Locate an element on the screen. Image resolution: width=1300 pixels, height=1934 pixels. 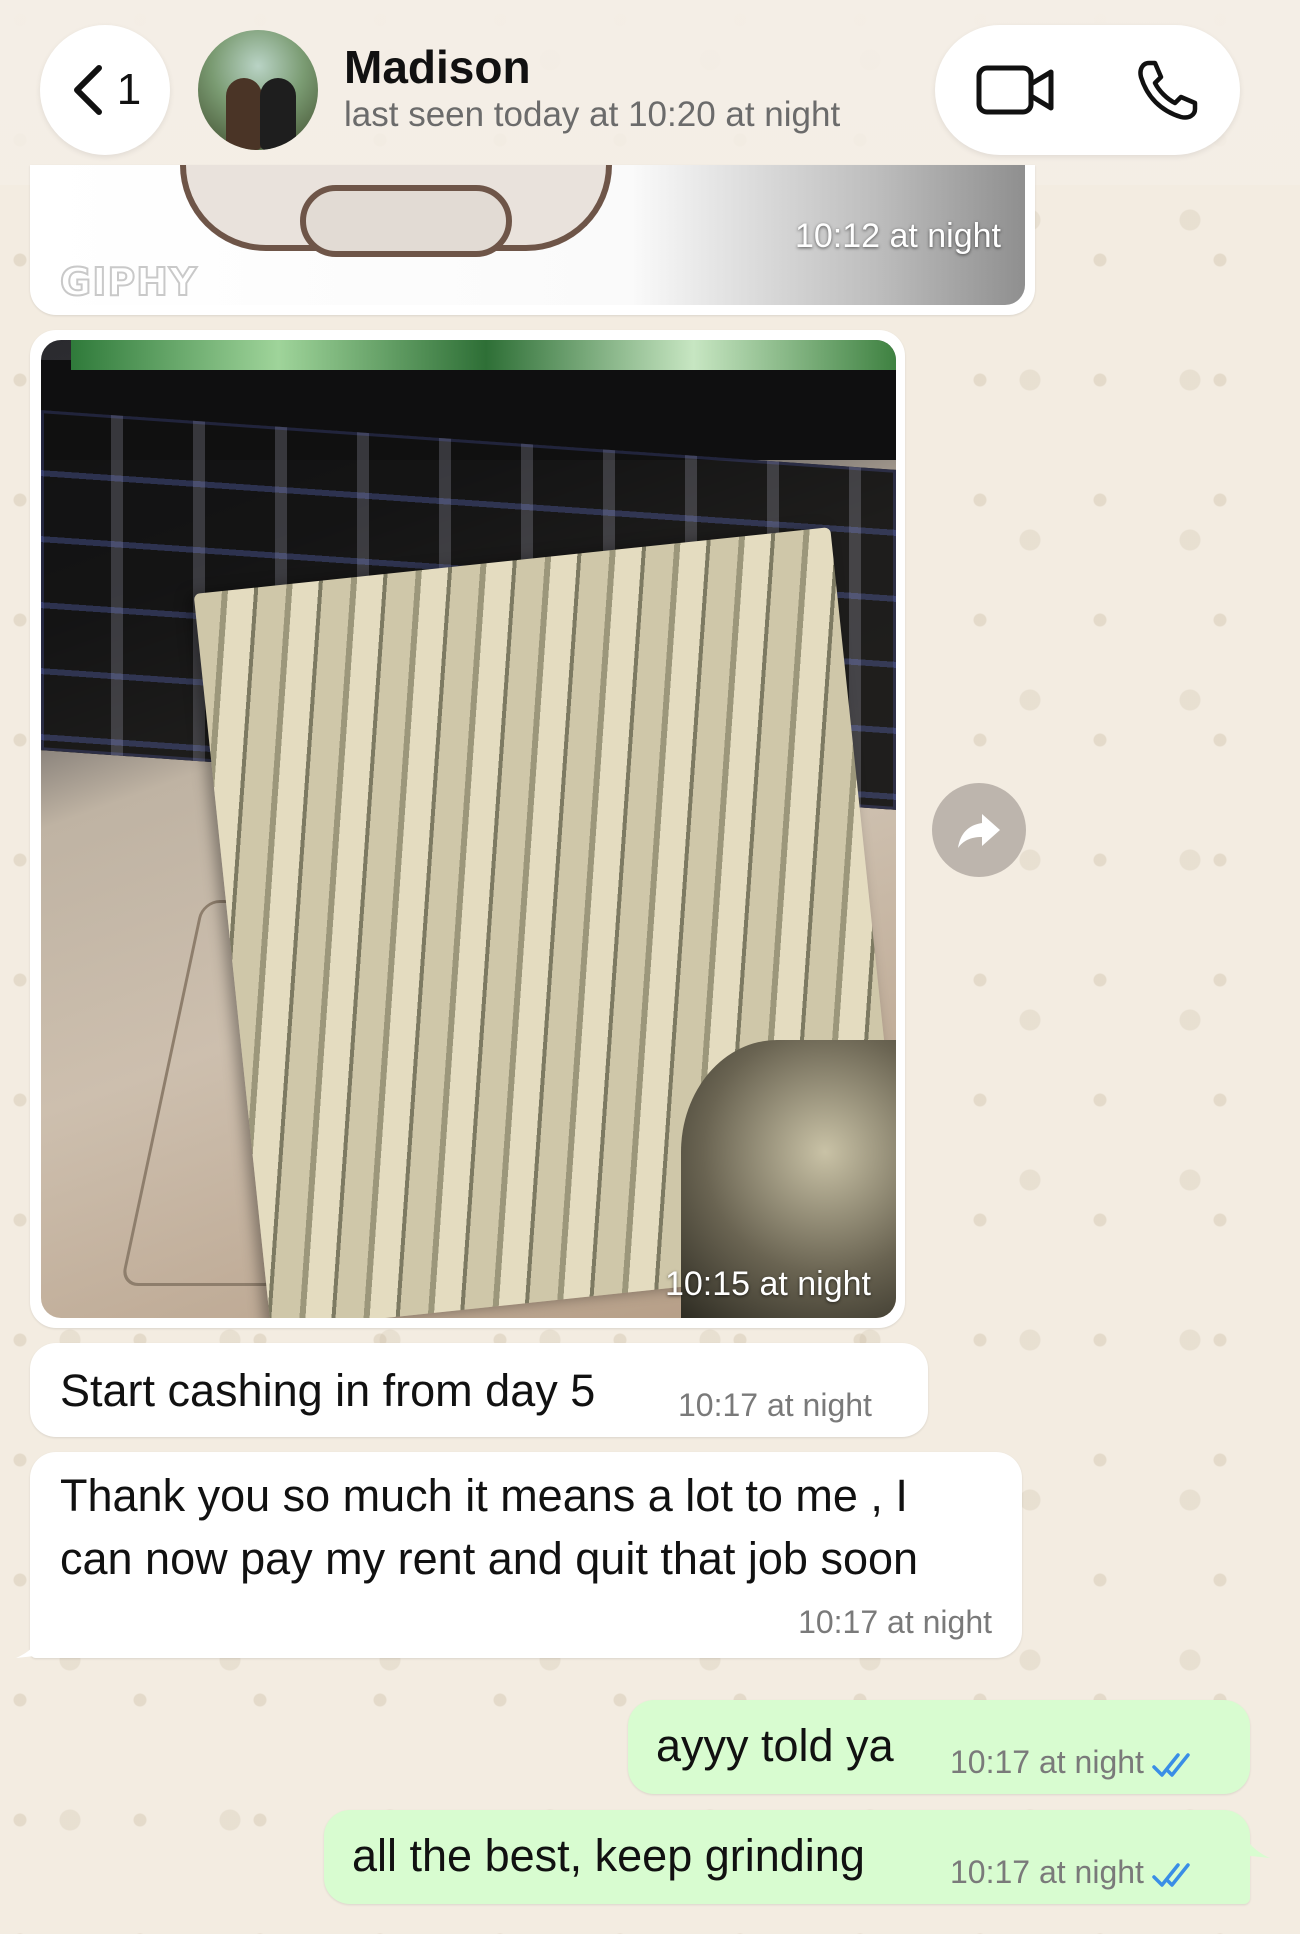
gif-preview: GIPHY 10:12 at night is located at coordinates (532, 235).